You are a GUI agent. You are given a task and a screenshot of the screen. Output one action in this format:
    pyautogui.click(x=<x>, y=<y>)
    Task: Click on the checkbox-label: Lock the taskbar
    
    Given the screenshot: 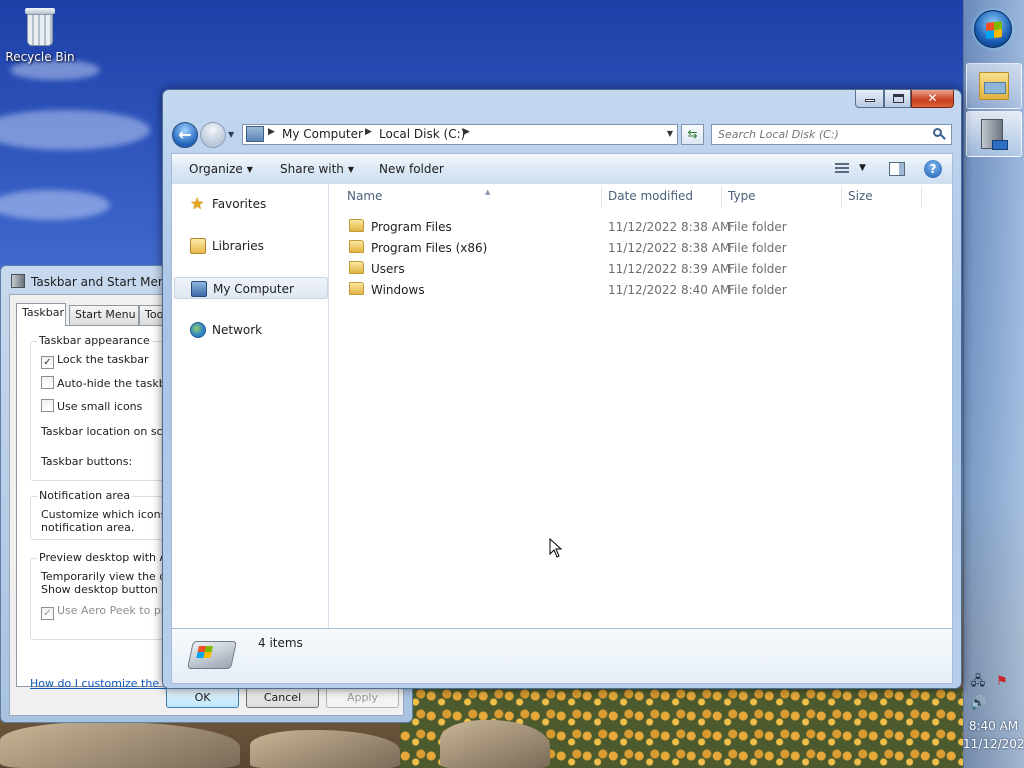 What is the action you would take?
    pyautogui.click(x=103, y=359)
    